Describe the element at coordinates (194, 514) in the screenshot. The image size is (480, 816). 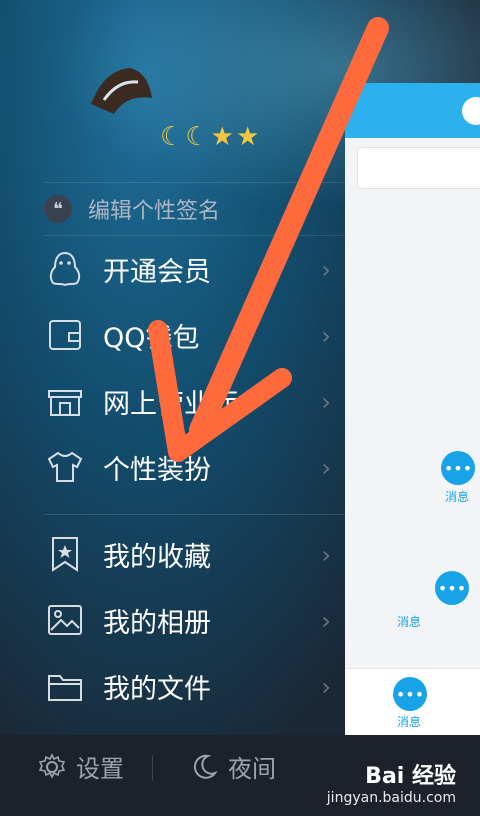
I see `menu-divider` at that location.